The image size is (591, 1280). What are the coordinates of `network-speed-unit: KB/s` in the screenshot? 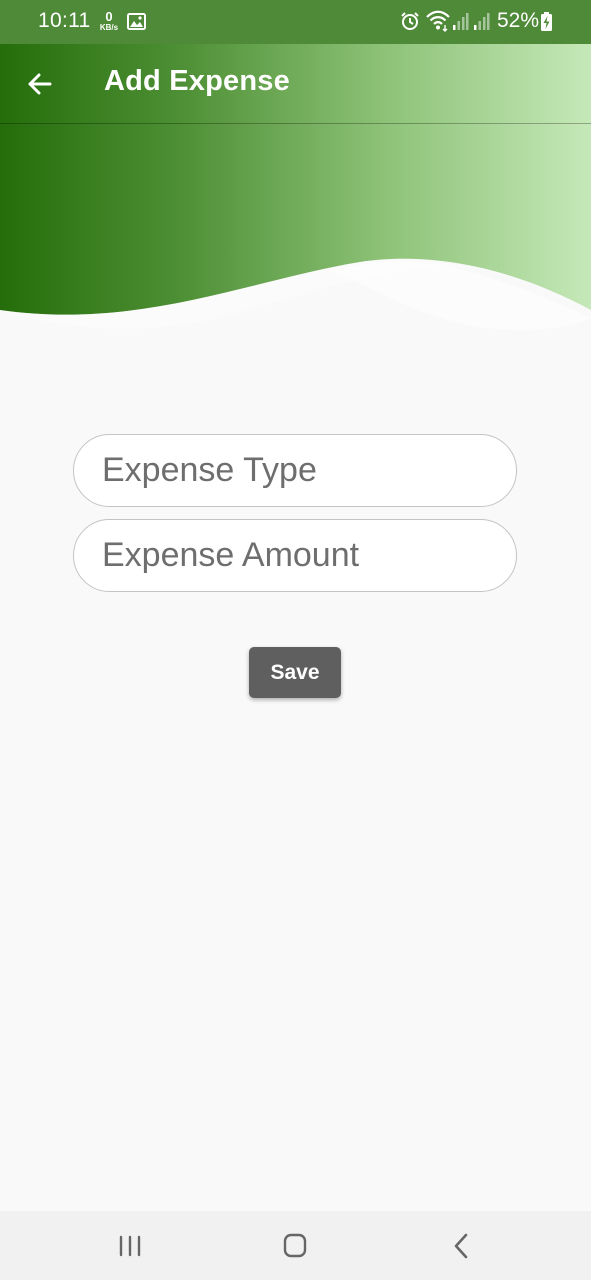 It's located at (109, 27).